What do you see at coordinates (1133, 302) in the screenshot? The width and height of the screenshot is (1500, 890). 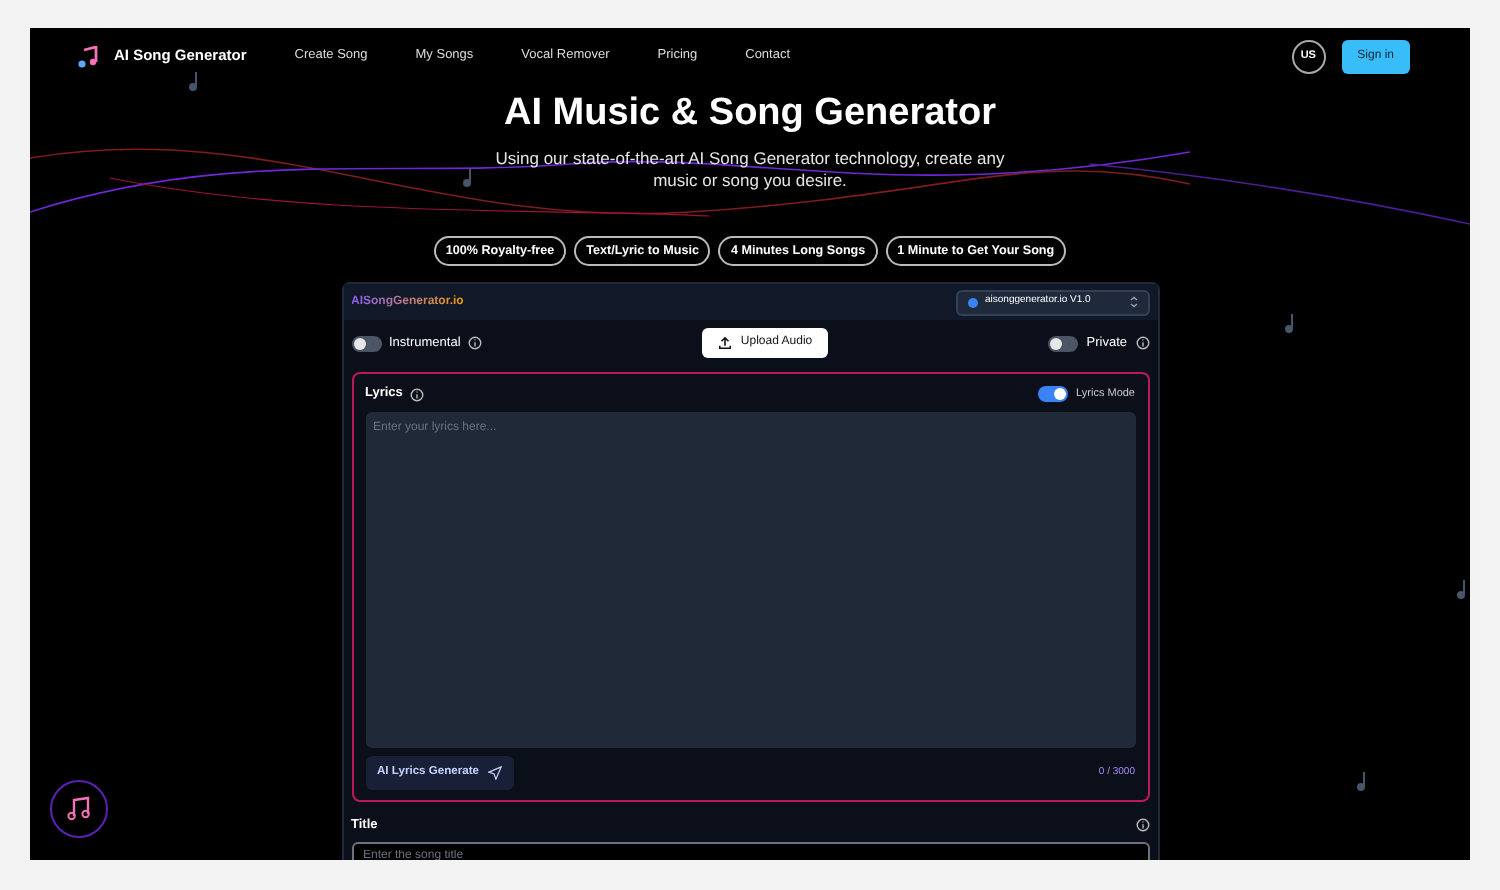 I see `chevron-updown-icon` at bounding box center [1133, 302].